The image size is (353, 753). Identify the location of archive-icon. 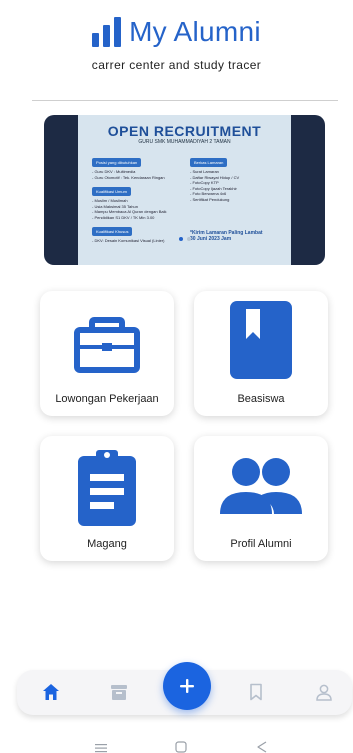
(119, 692).